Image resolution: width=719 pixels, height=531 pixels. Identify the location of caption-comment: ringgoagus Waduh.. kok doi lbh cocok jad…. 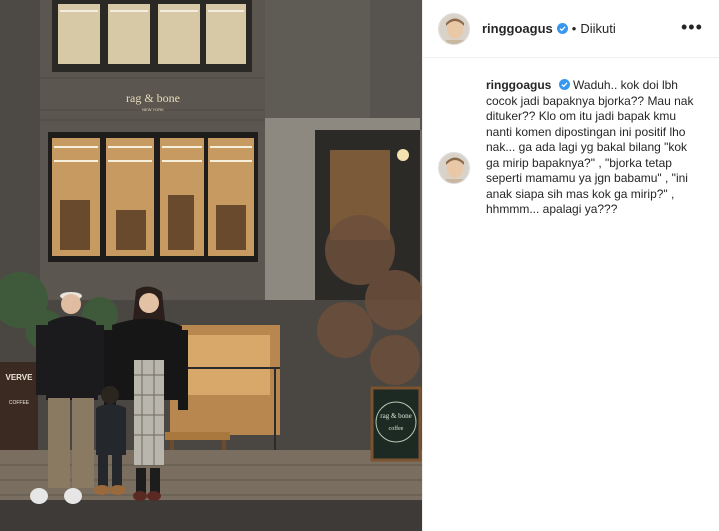
(571, 138).